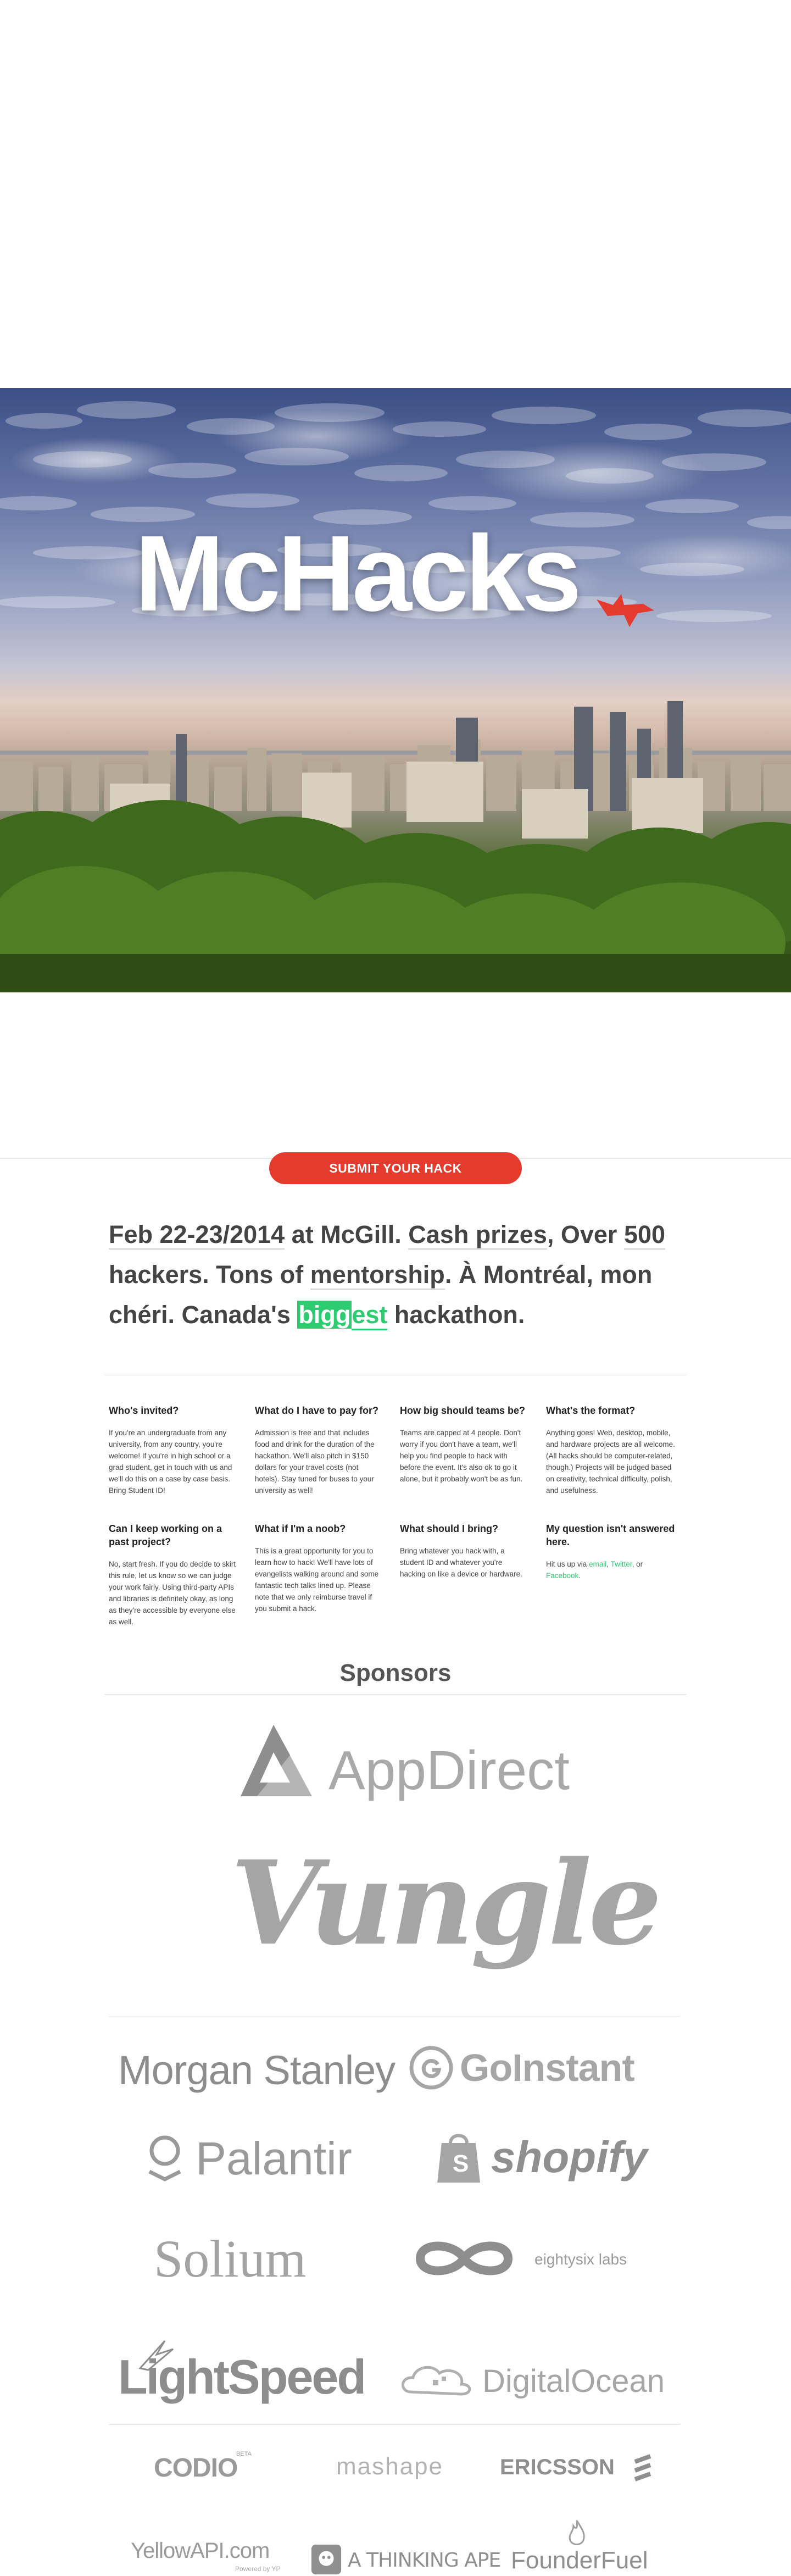 This screenshot has height=2576, width=791. Describe the element at coordinates (461, 2163) in the screenshot. I see `svg-text: S` at that location.